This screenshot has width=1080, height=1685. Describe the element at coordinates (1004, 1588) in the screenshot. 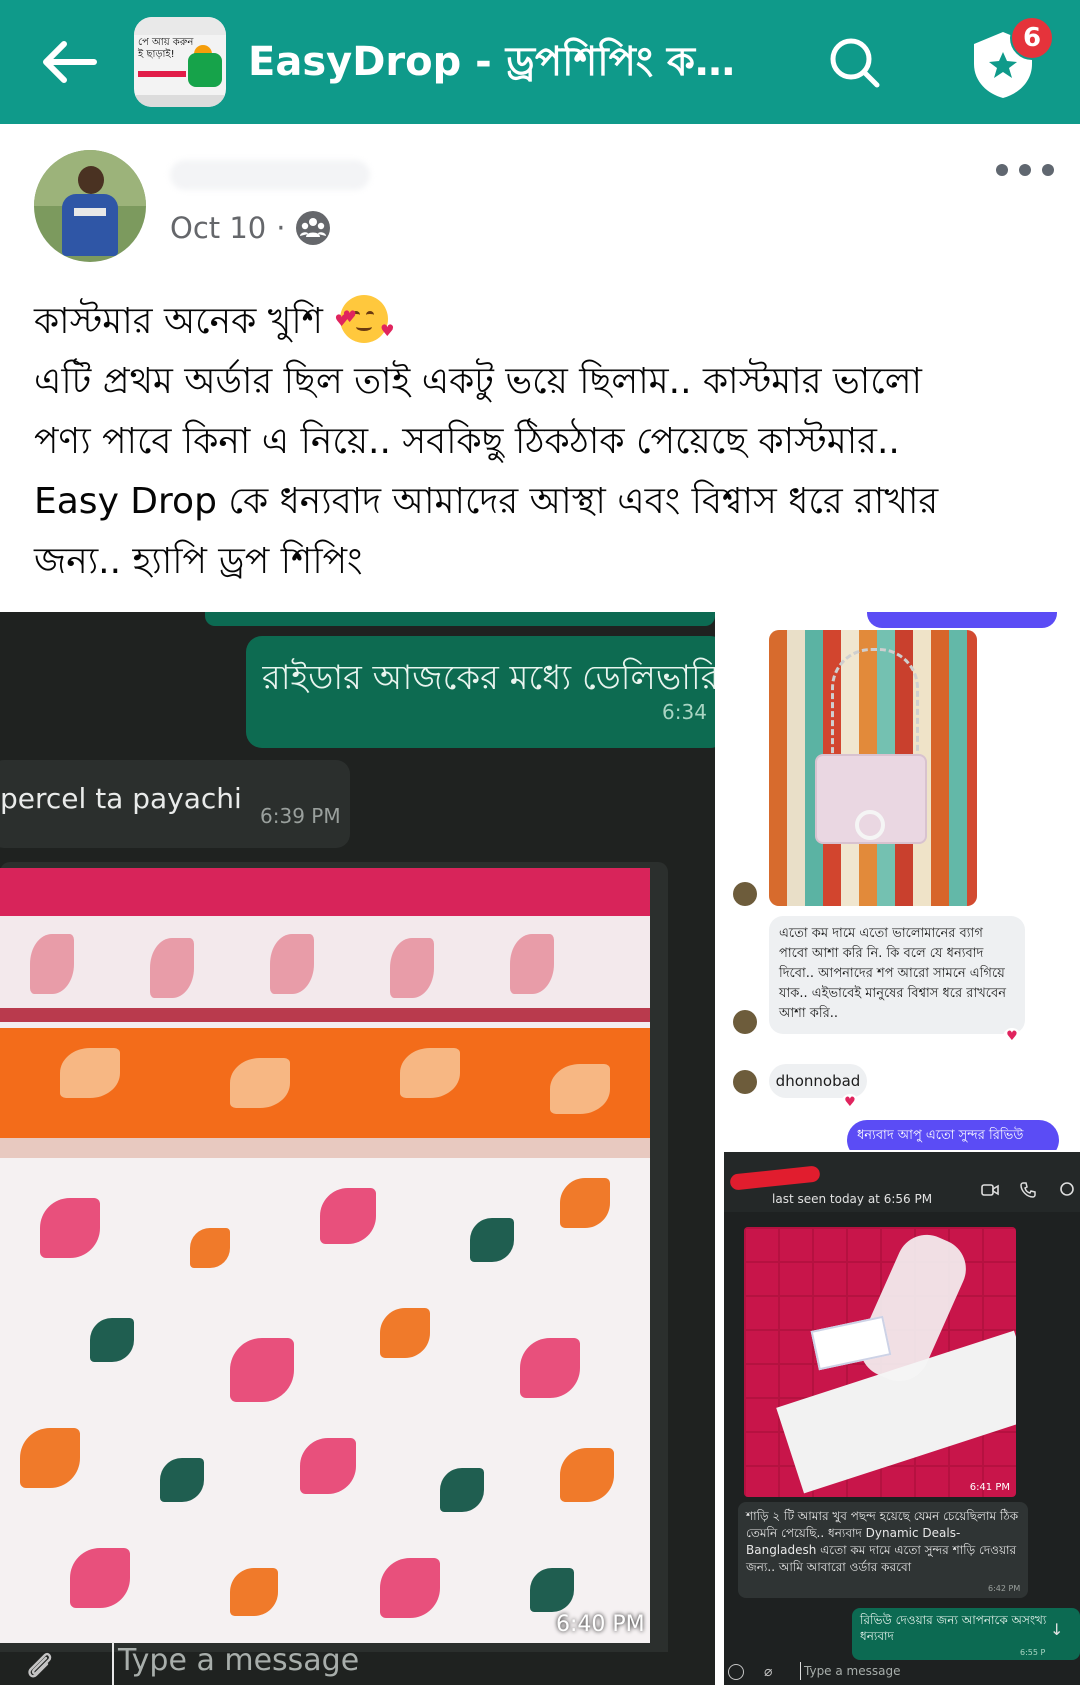

I see `review-time: 6:42 PM` at that location.